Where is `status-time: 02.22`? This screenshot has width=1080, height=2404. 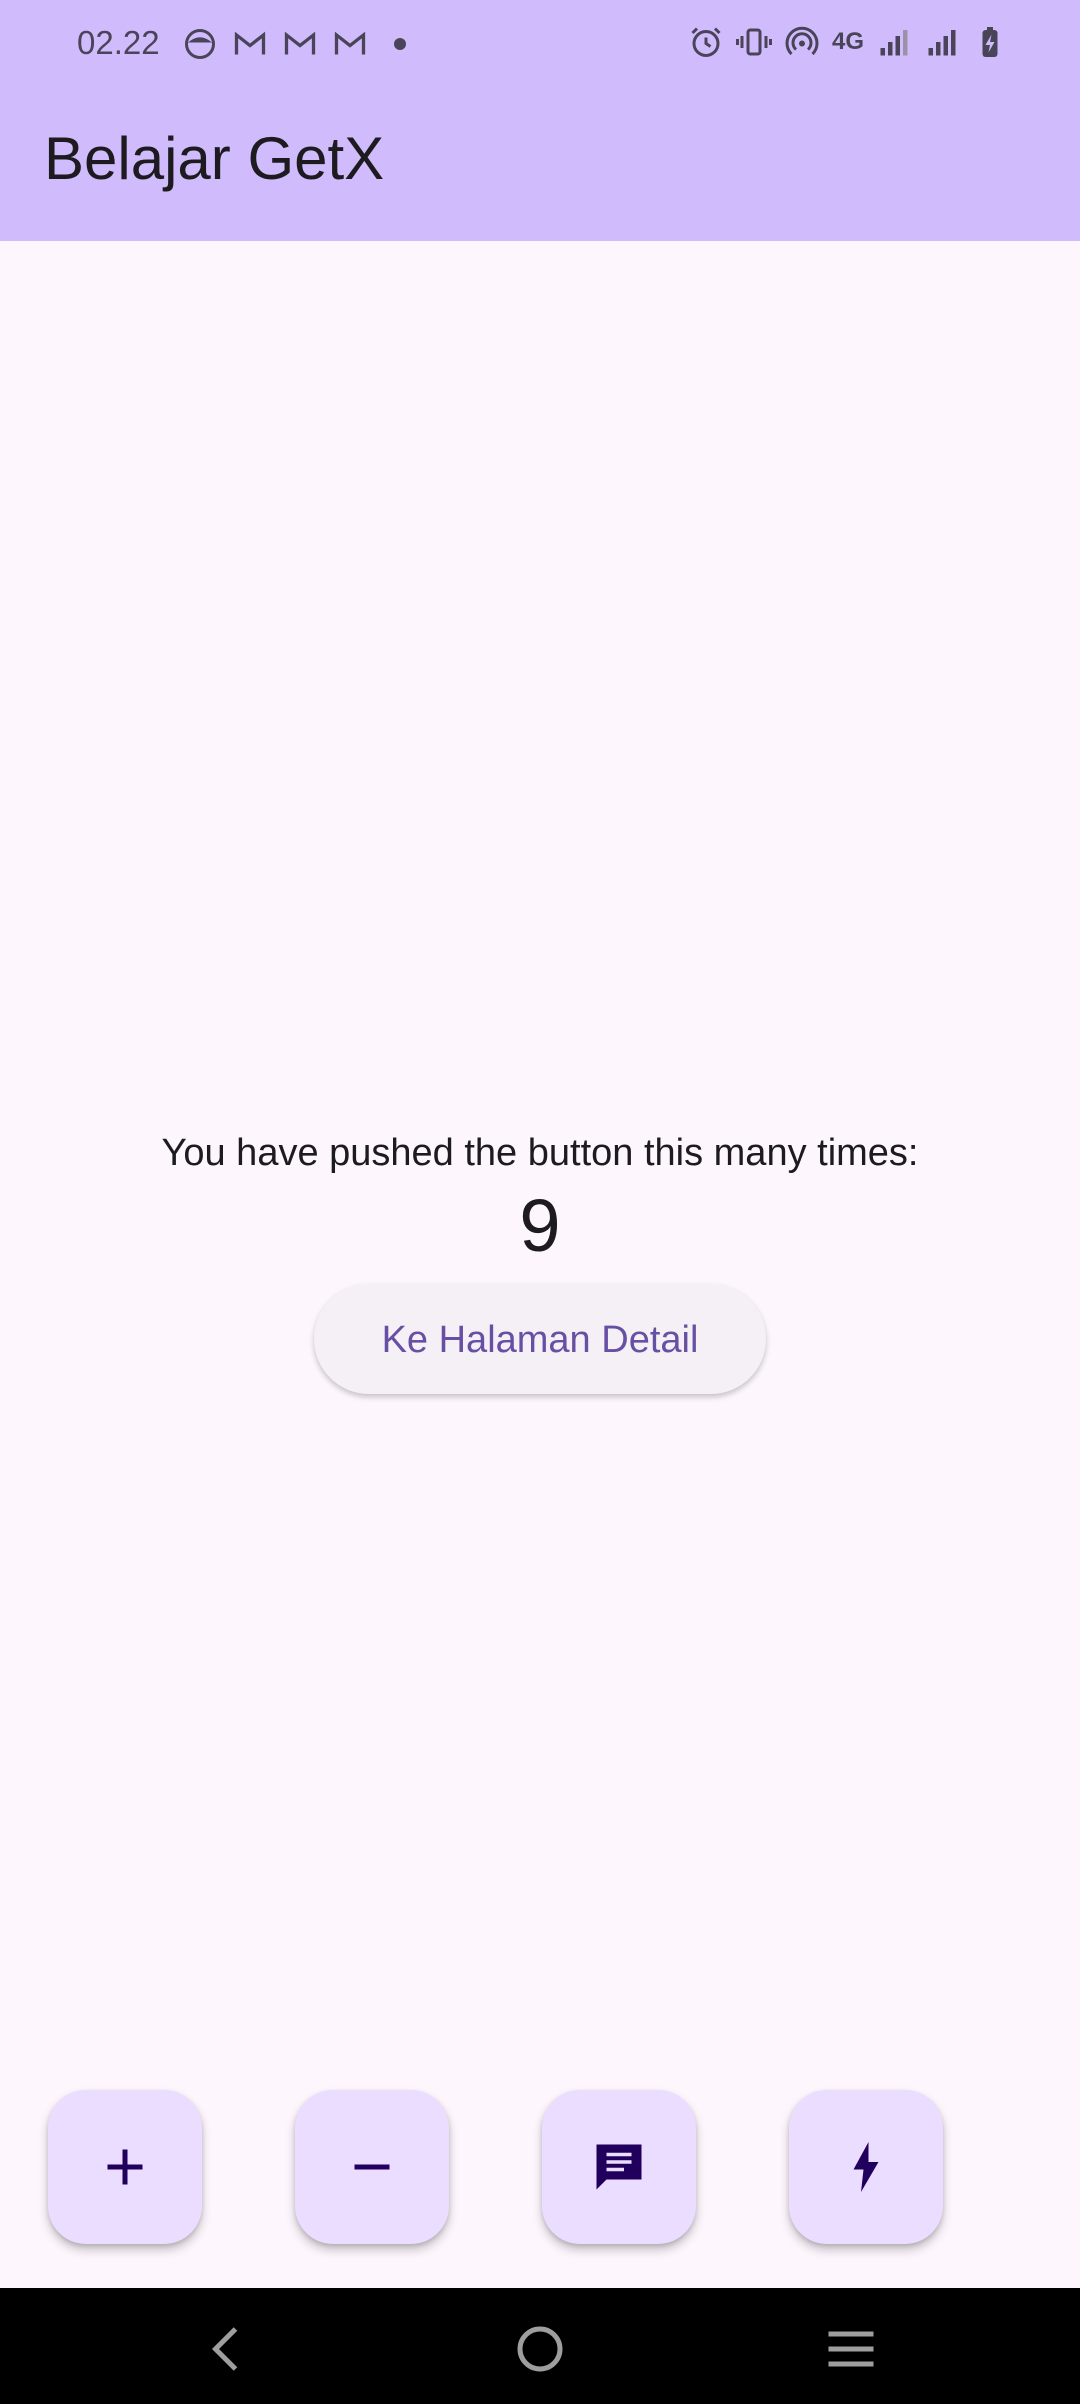
status-time: 02.22 is located at coordinates (118, 42).